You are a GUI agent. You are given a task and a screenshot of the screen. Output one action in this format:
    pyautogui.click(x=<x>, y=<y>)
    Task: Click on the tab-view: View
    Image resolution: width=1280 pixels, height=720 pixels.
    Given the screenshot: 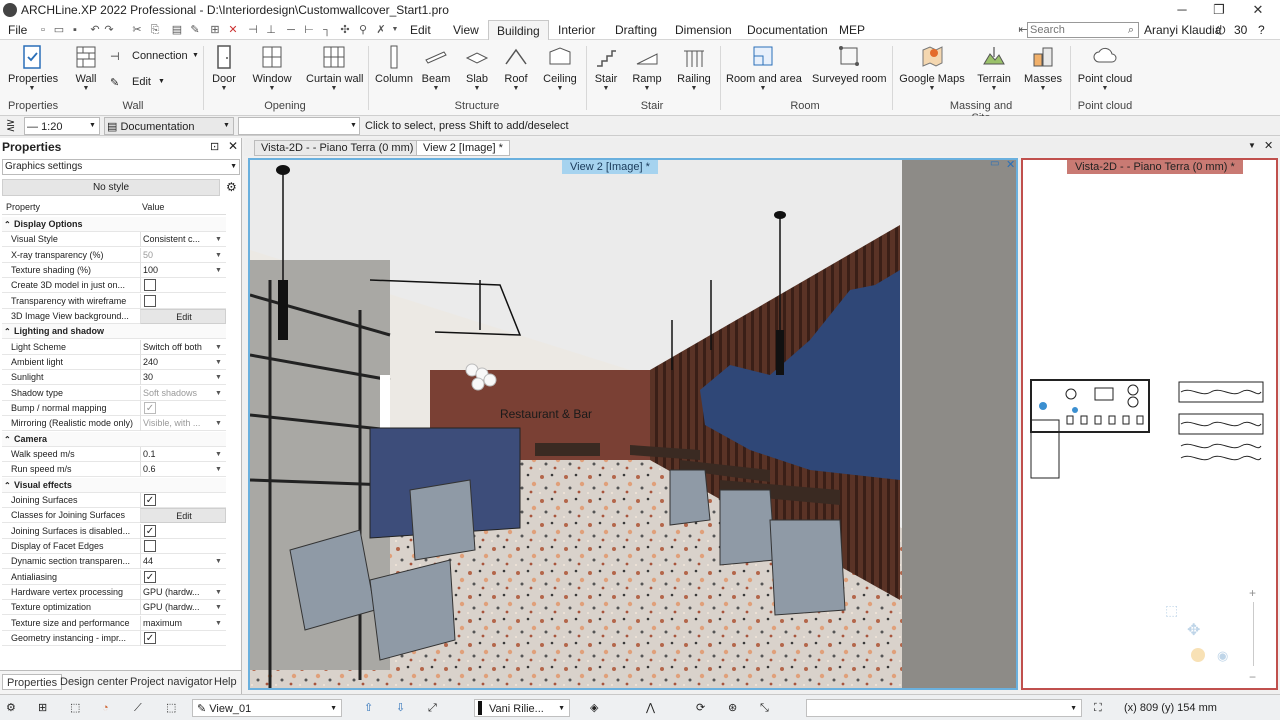 What is the action you would take?
    pyautogui.click(x=466, y=30)
    